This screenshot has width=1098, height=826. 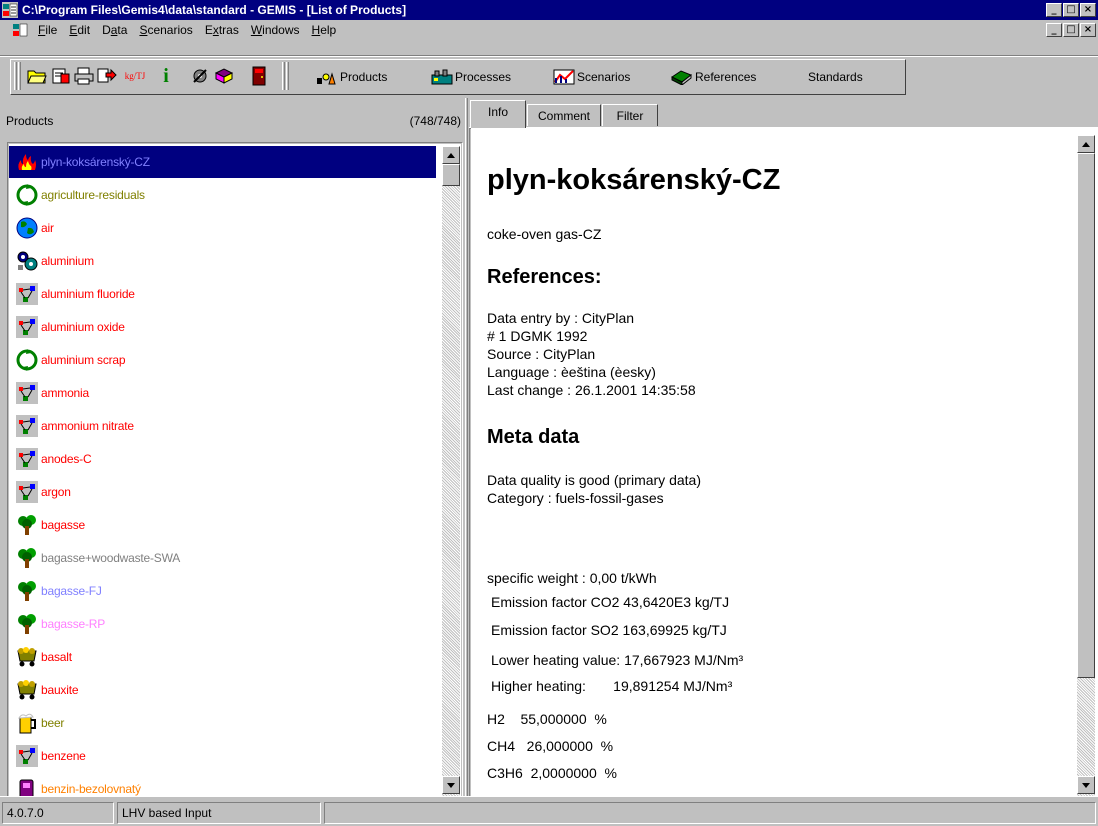 I want to click on product-name-label: ammonia, so click(x=65, y=393).